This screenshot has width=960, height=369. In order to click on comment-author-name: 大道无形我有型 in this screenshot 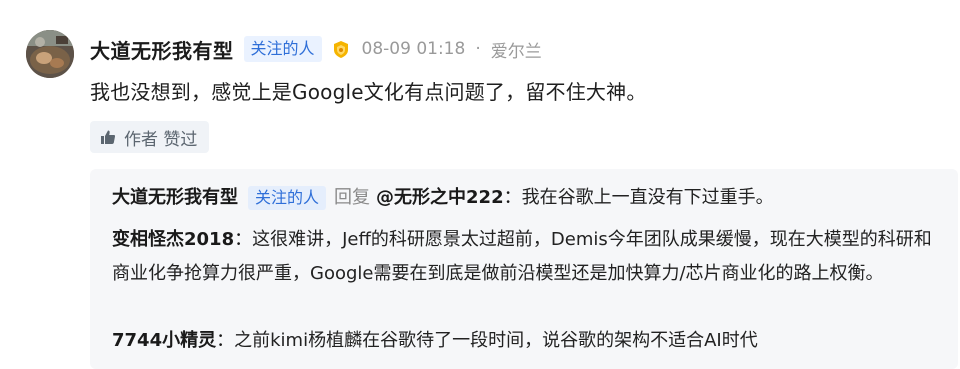, I will do `click(162, 49)`.